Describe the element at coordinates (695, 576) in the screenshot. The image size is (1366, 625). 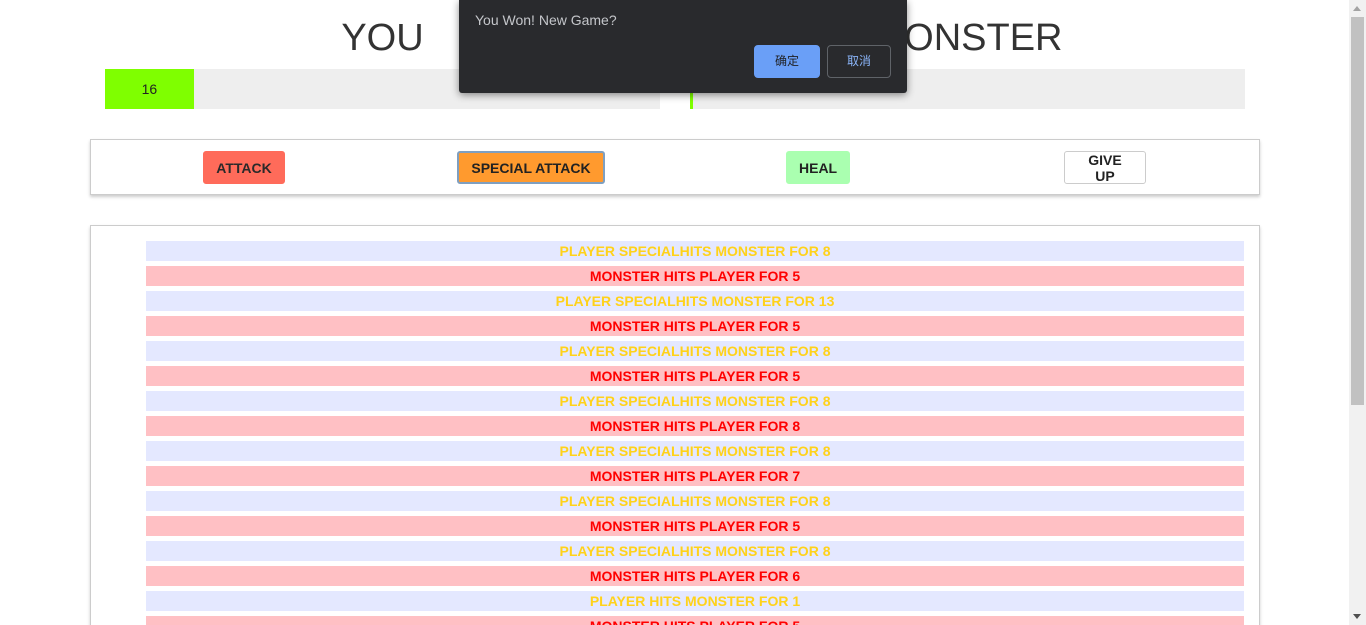
I see `log-item-monster: MONSTER HITS PLAYER FOR 6` at that location.